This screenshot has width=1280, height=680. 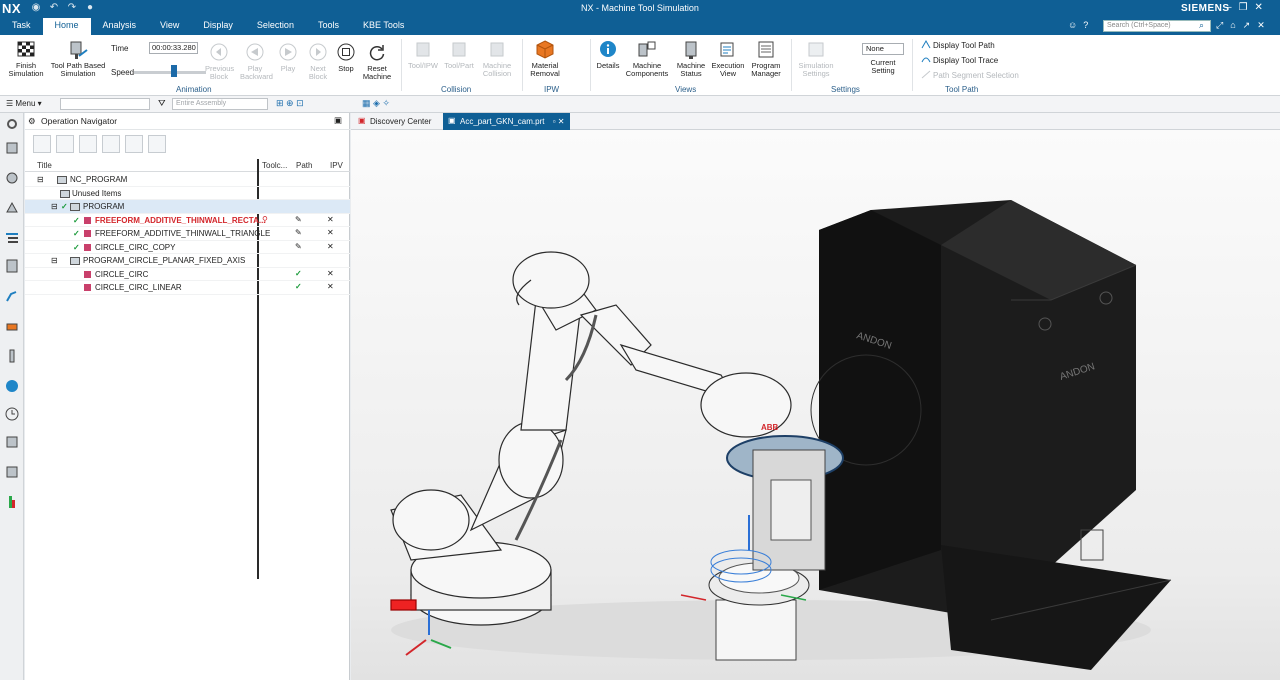 What do you see at coordinates (12, 178) in the screenshot?
I see `assembly-navigator-icon` at bounding box center [12, 178].